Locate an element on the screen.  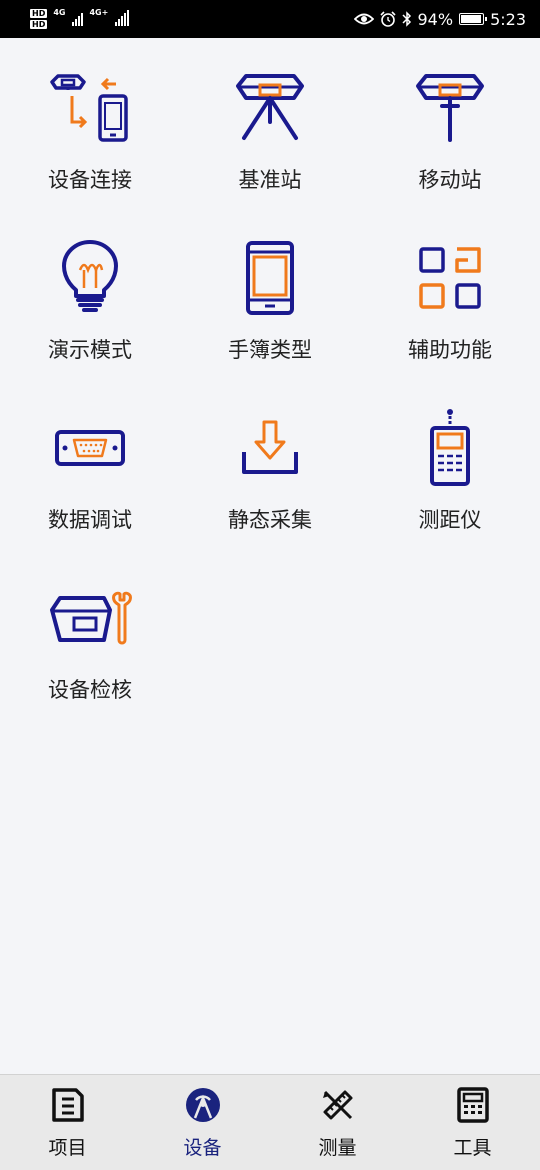
tile-label: 基准站 is located at coordinates (270, 180).